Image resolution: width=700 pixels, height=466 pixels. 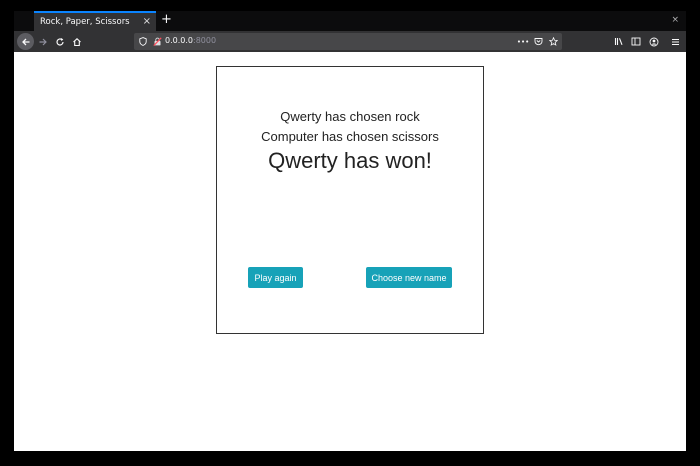 I want to click on result-heading: Qwerty has won!, so click(x=350, y=160).